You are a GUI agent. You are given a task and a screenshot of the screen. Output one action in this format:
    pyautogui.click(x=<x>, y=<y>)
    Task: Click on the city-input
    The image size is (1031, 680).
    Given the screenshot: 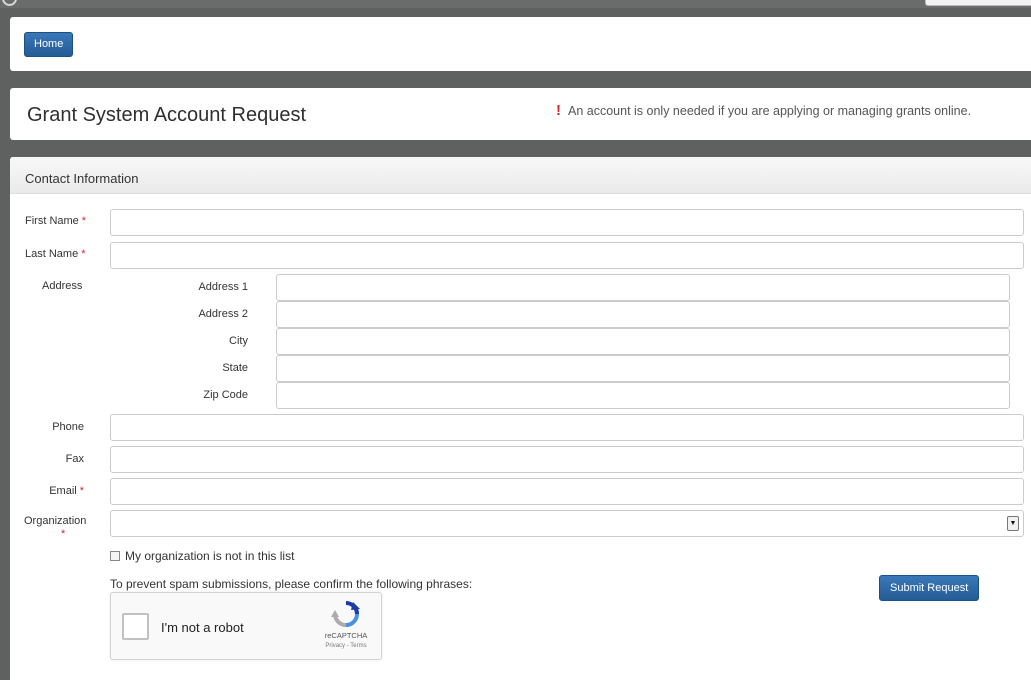 What is the action you would take?
    pyautogui.click(x=643, y=341)
    